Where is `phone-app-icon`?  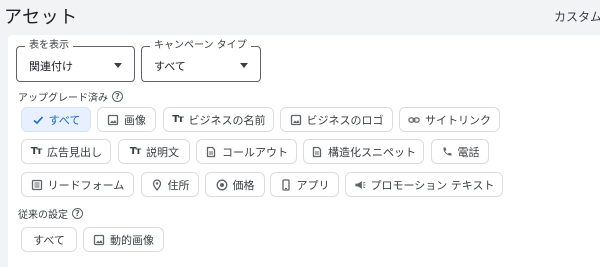
phone-app-icon is located at coordinates (286, 184).